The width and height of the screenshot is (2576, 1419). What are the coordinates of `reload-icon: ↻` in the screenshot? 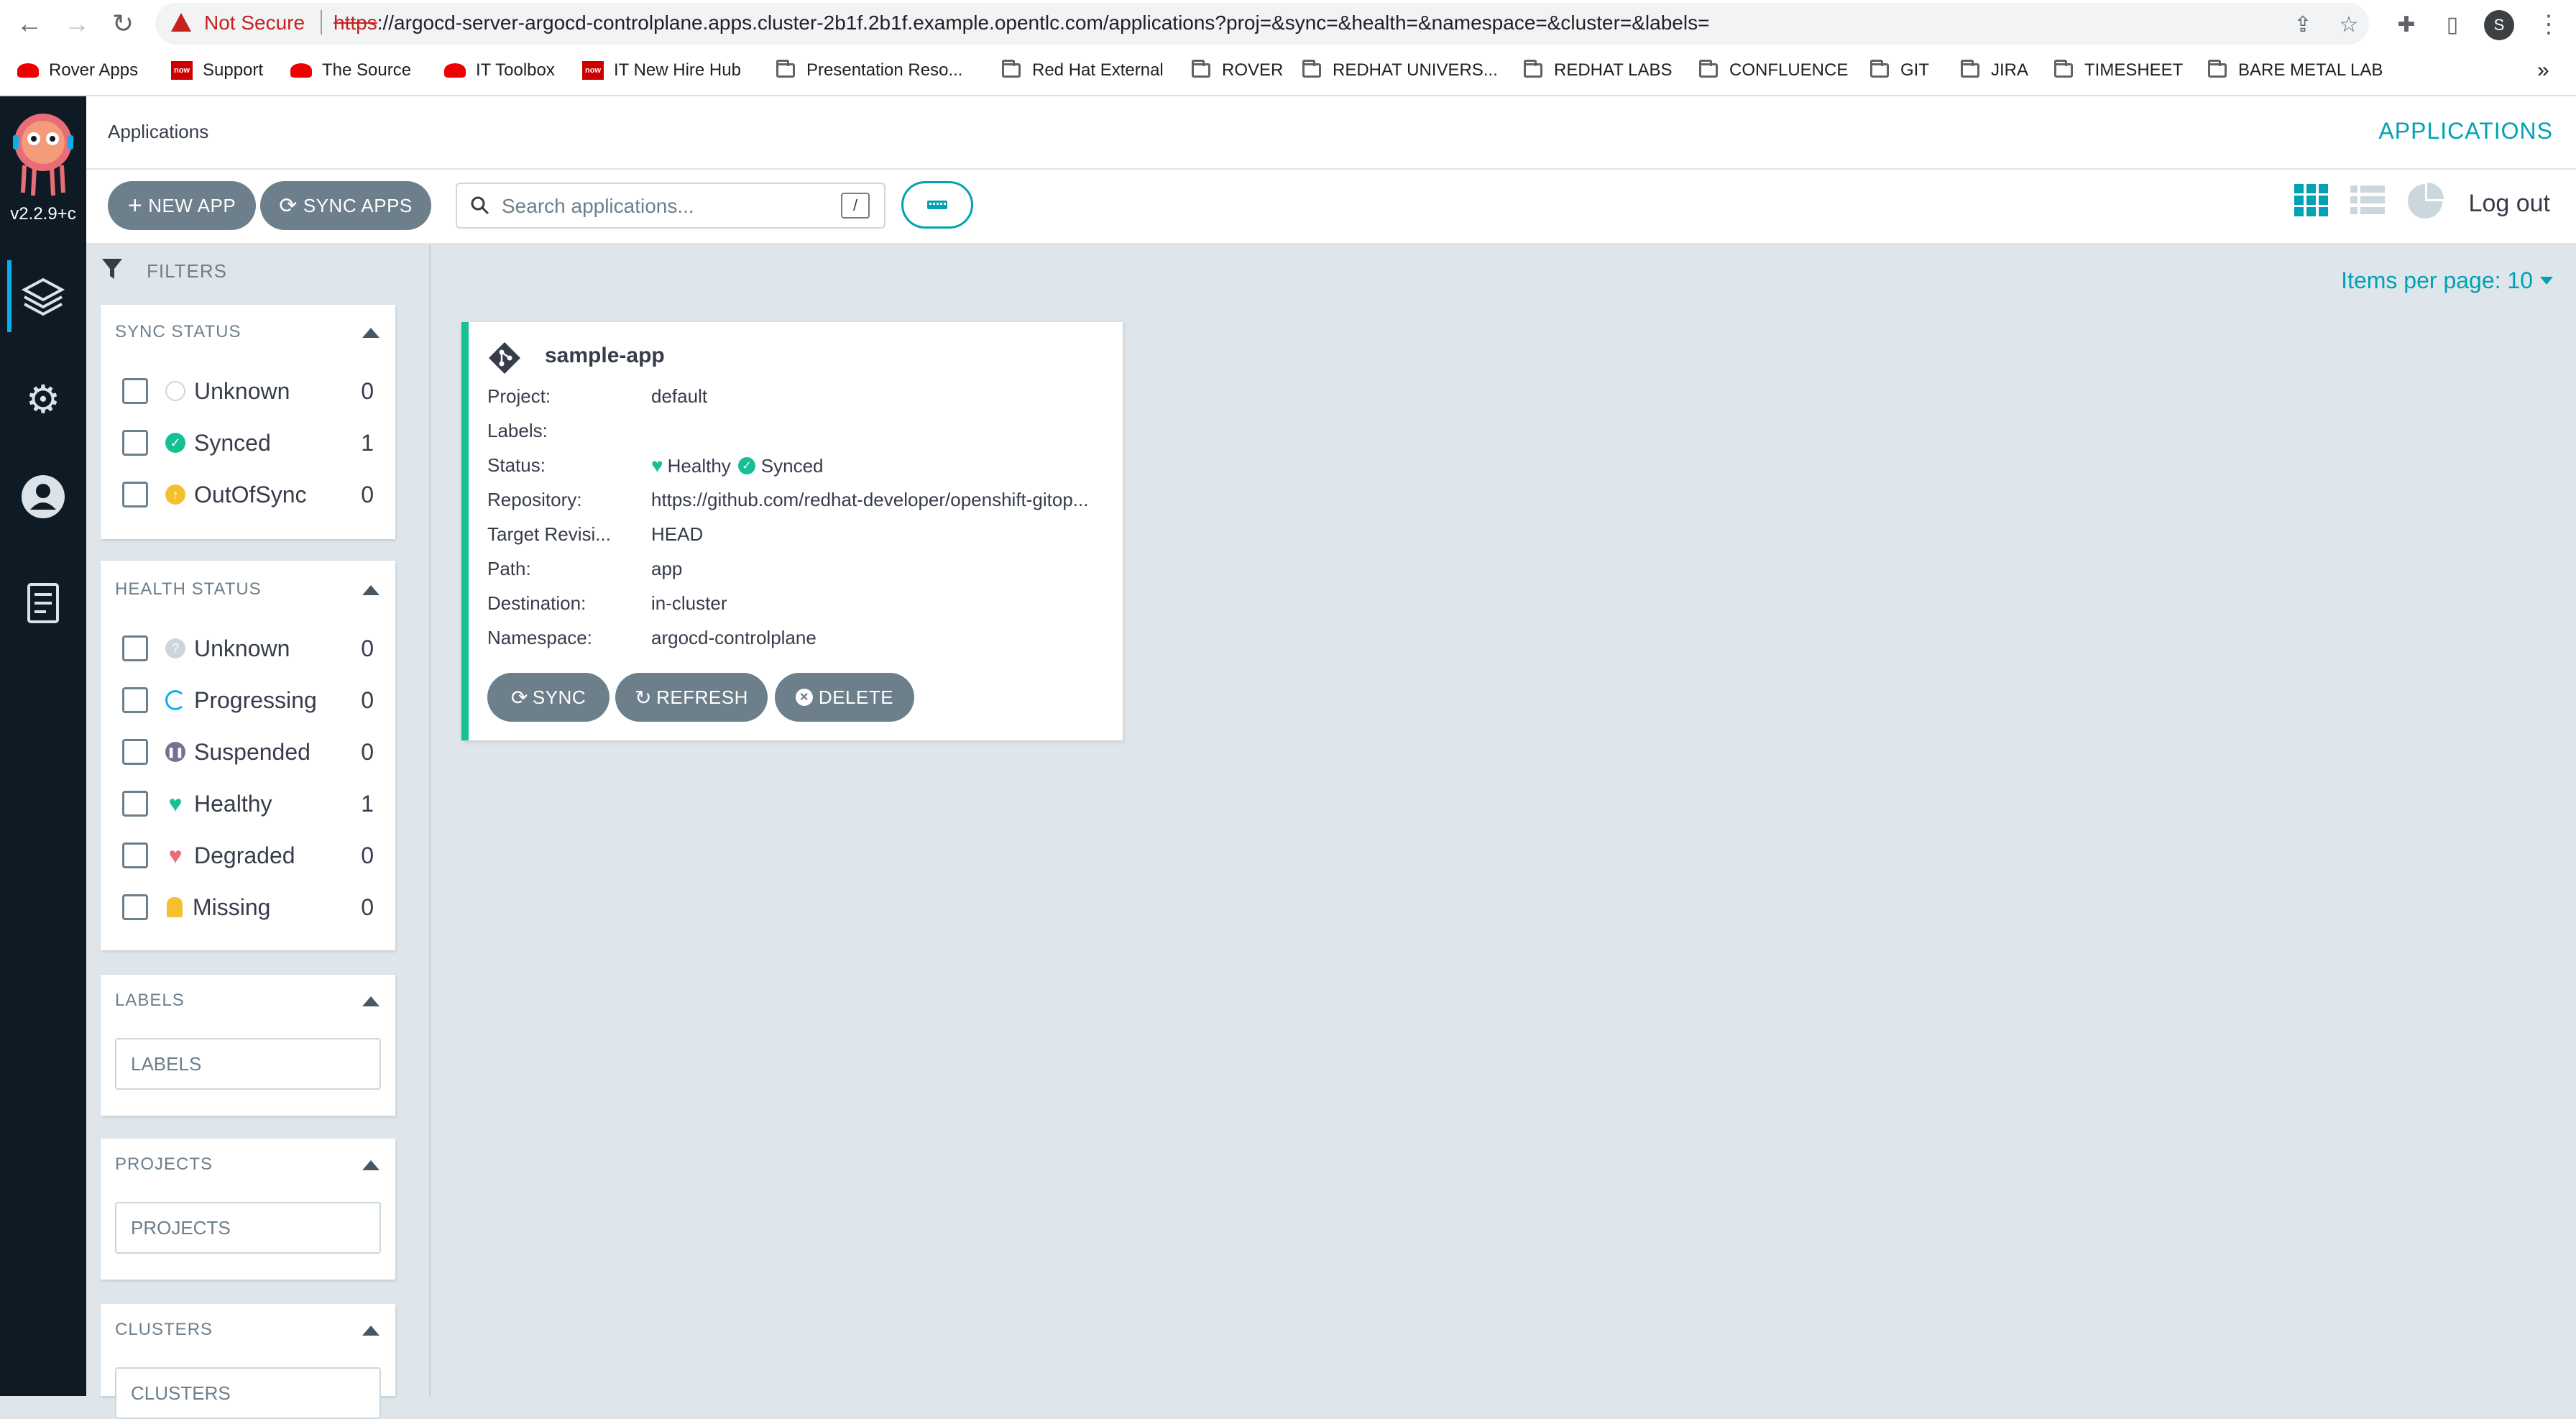 It's located at (122, 23).